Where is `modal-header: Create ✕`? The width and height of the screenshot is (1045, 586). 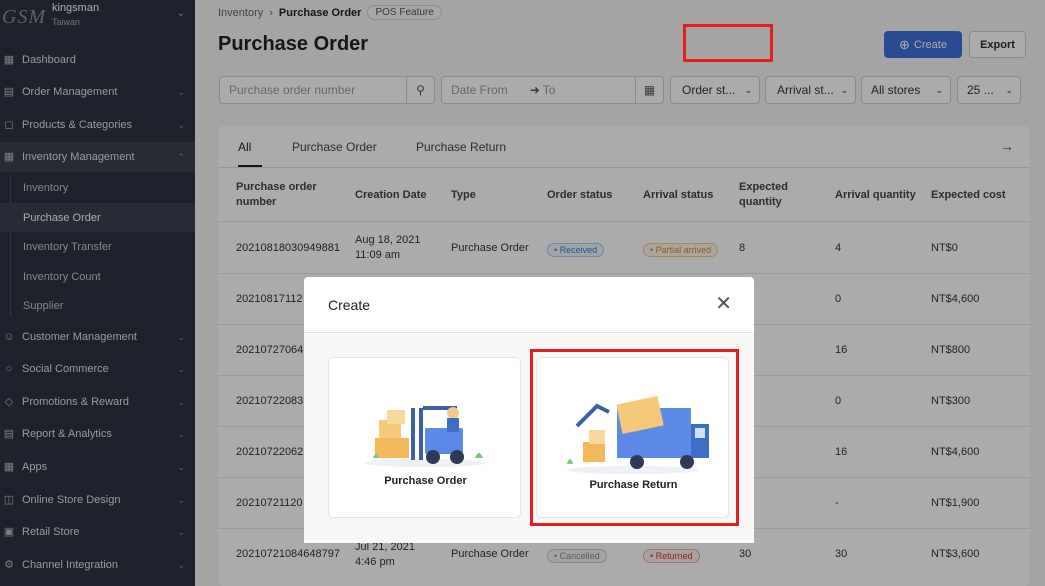 modal-header: Create ✕ is located at coordinates (529, 305).